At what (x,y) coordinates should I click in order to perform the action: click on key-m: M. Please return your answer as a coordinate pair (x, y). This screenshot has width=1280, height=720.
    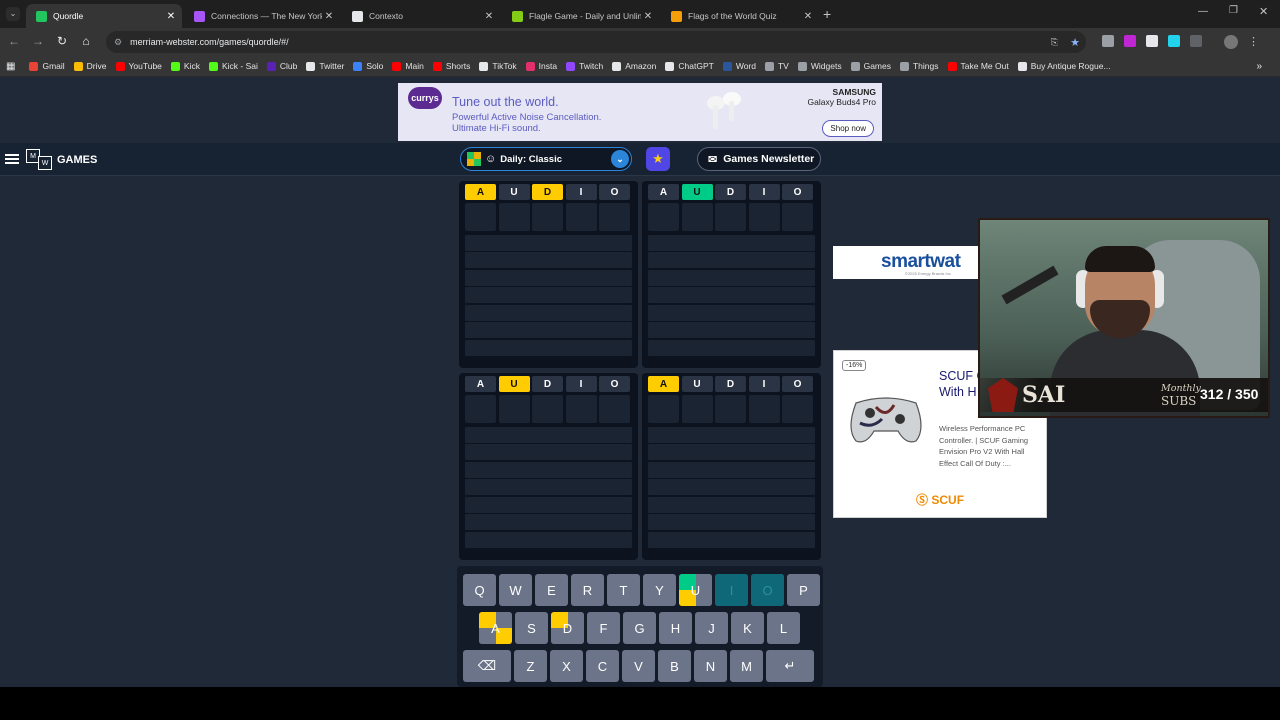
    Looking at the image, I should click on (746, 666).